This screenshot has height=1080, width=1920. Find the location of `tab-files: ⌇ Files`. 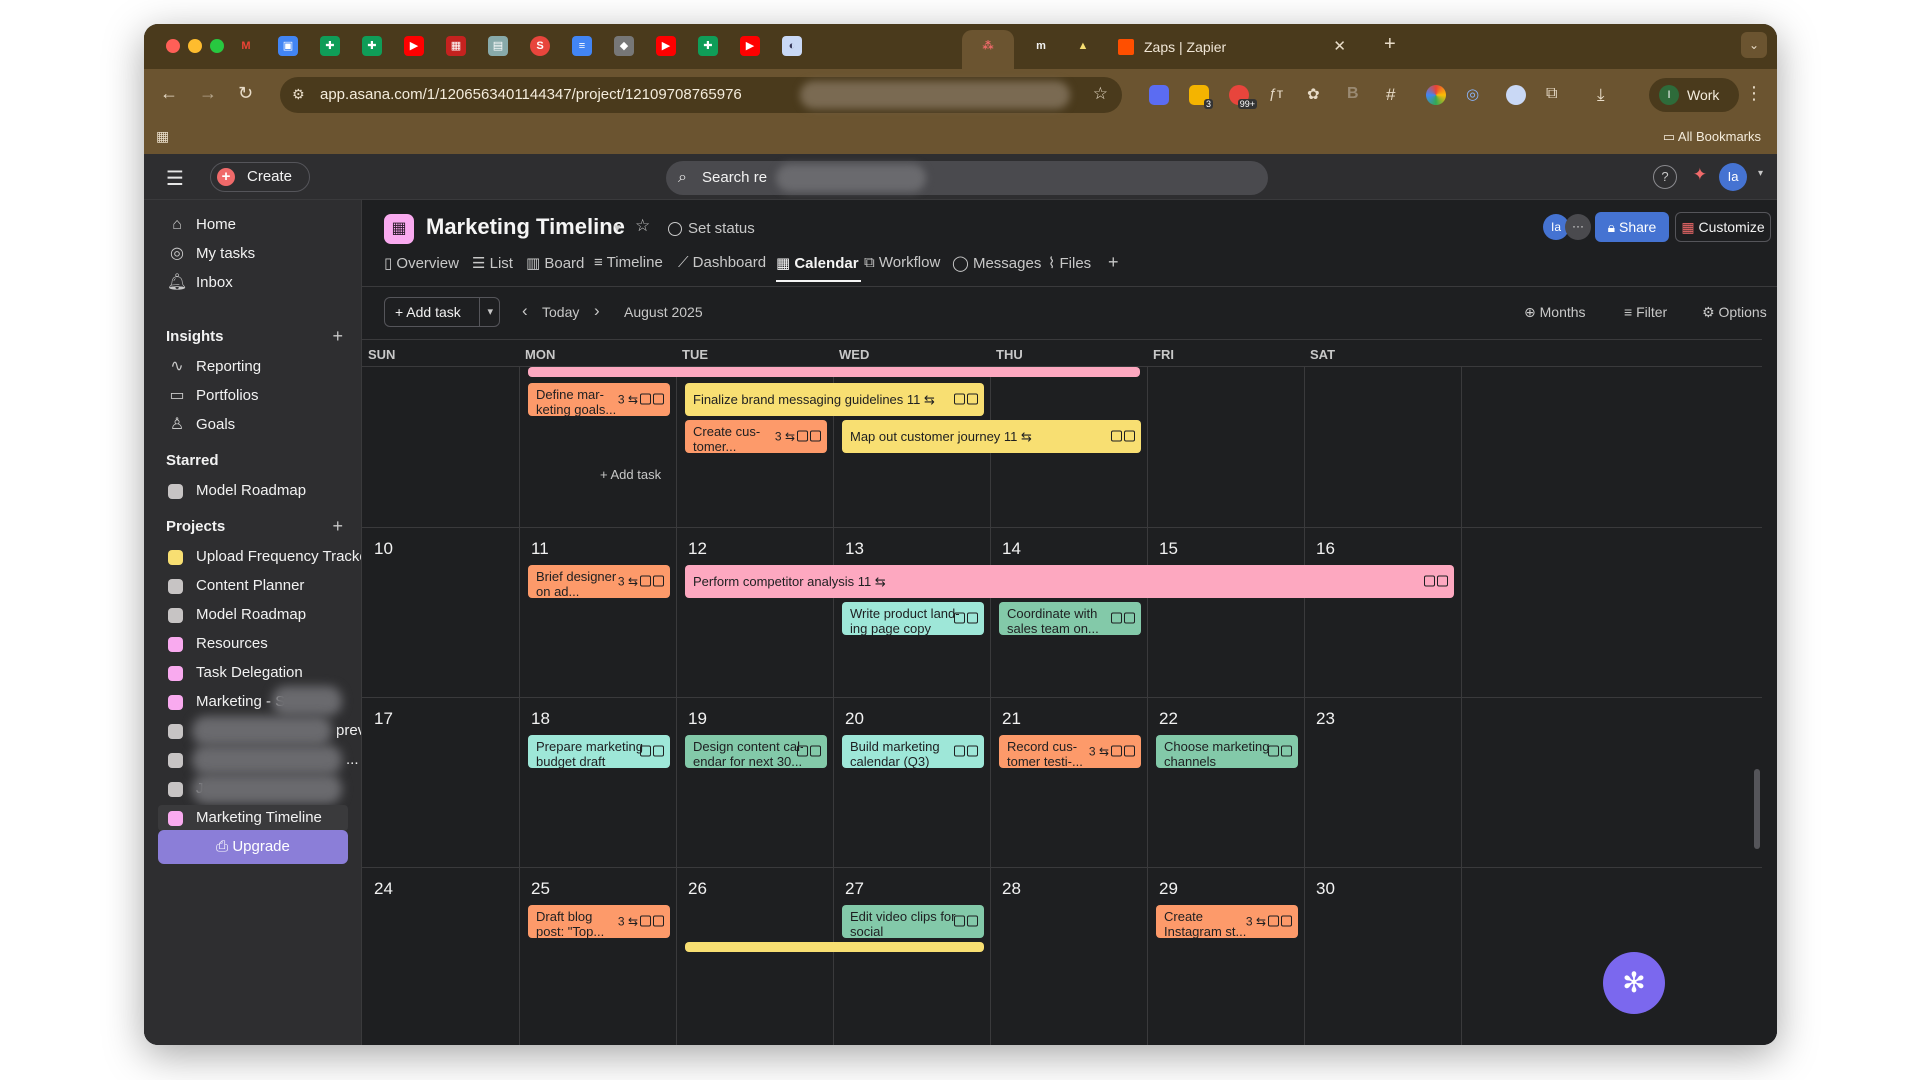

tab-files: ⌇ Files is located at coordinates (1069, 263).